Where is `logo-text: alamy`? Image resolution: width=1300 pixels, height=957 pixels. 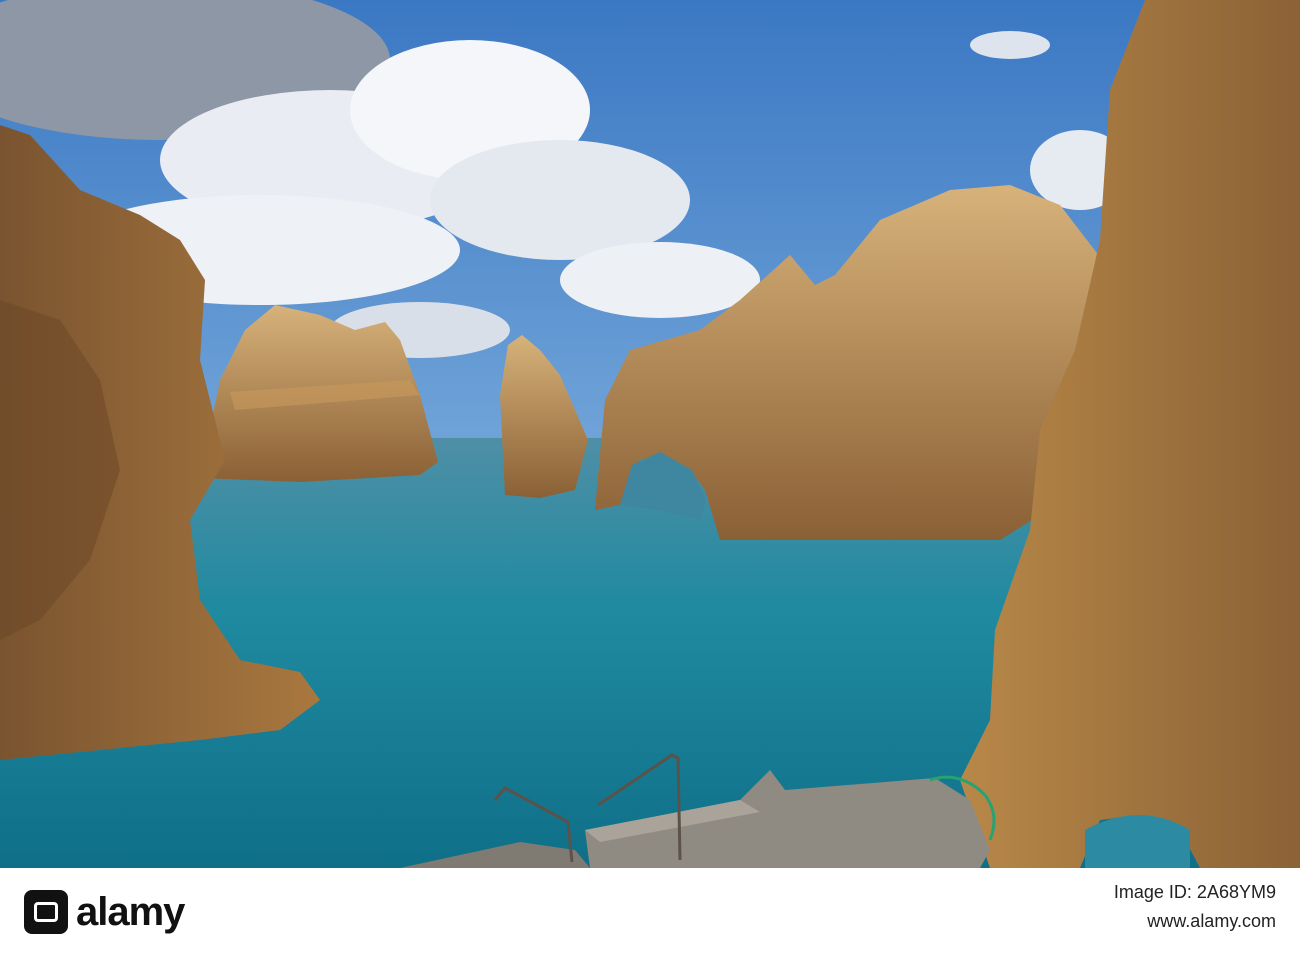
logo-text: alamy is located at coordinates (130, 911).